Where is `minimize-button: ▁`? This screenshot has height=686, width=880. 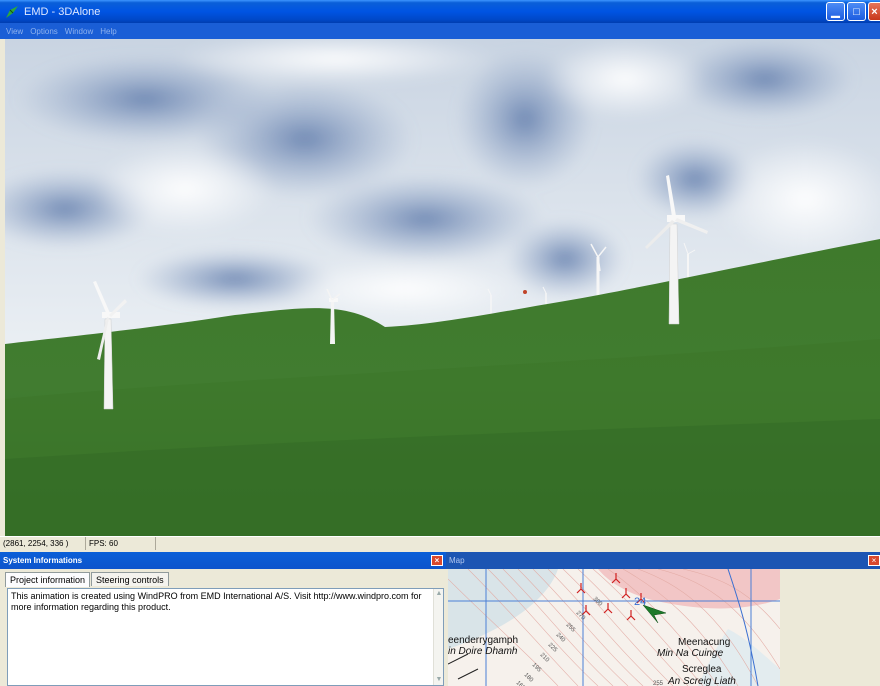
minimize-button: ▁ is located at coordinates (835, 11).